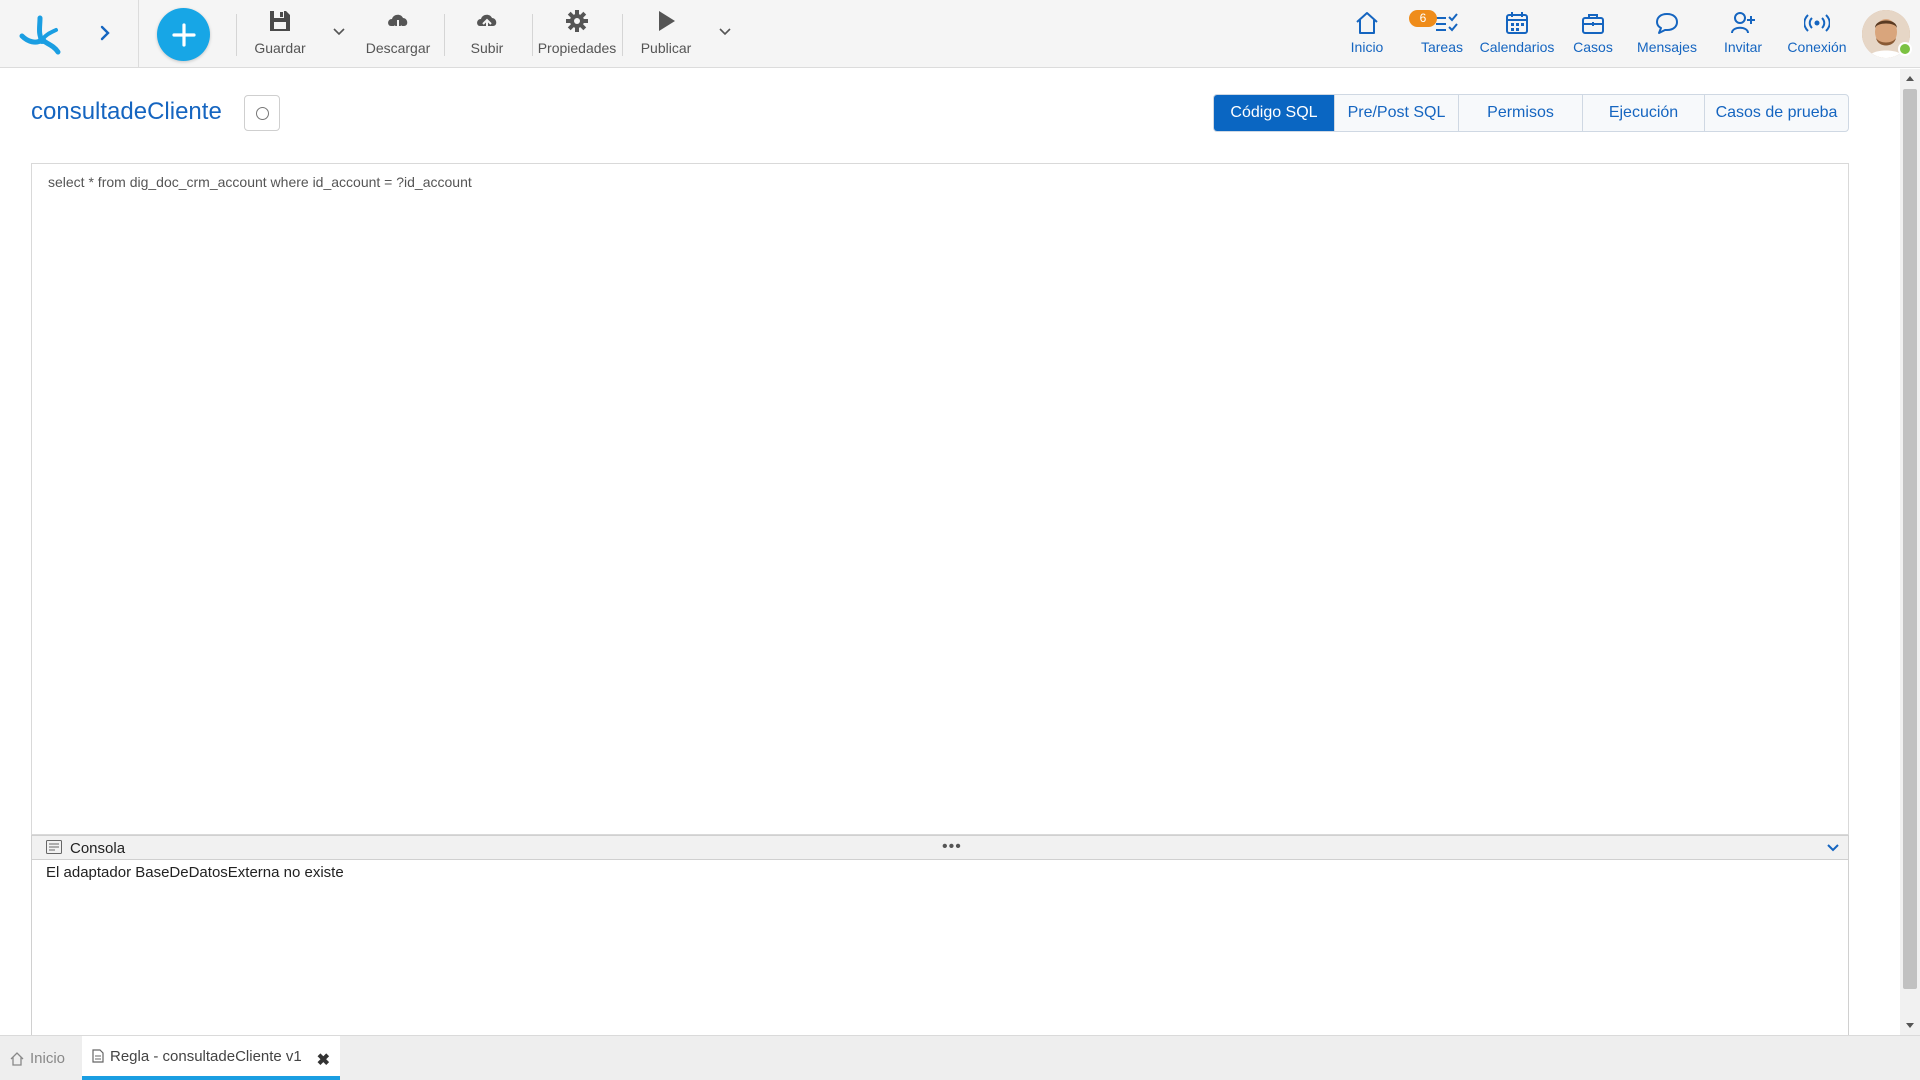  Describe the element at coordinates (577, 48) in the screenshot. I see `properties-label: Propiedades` at that location.